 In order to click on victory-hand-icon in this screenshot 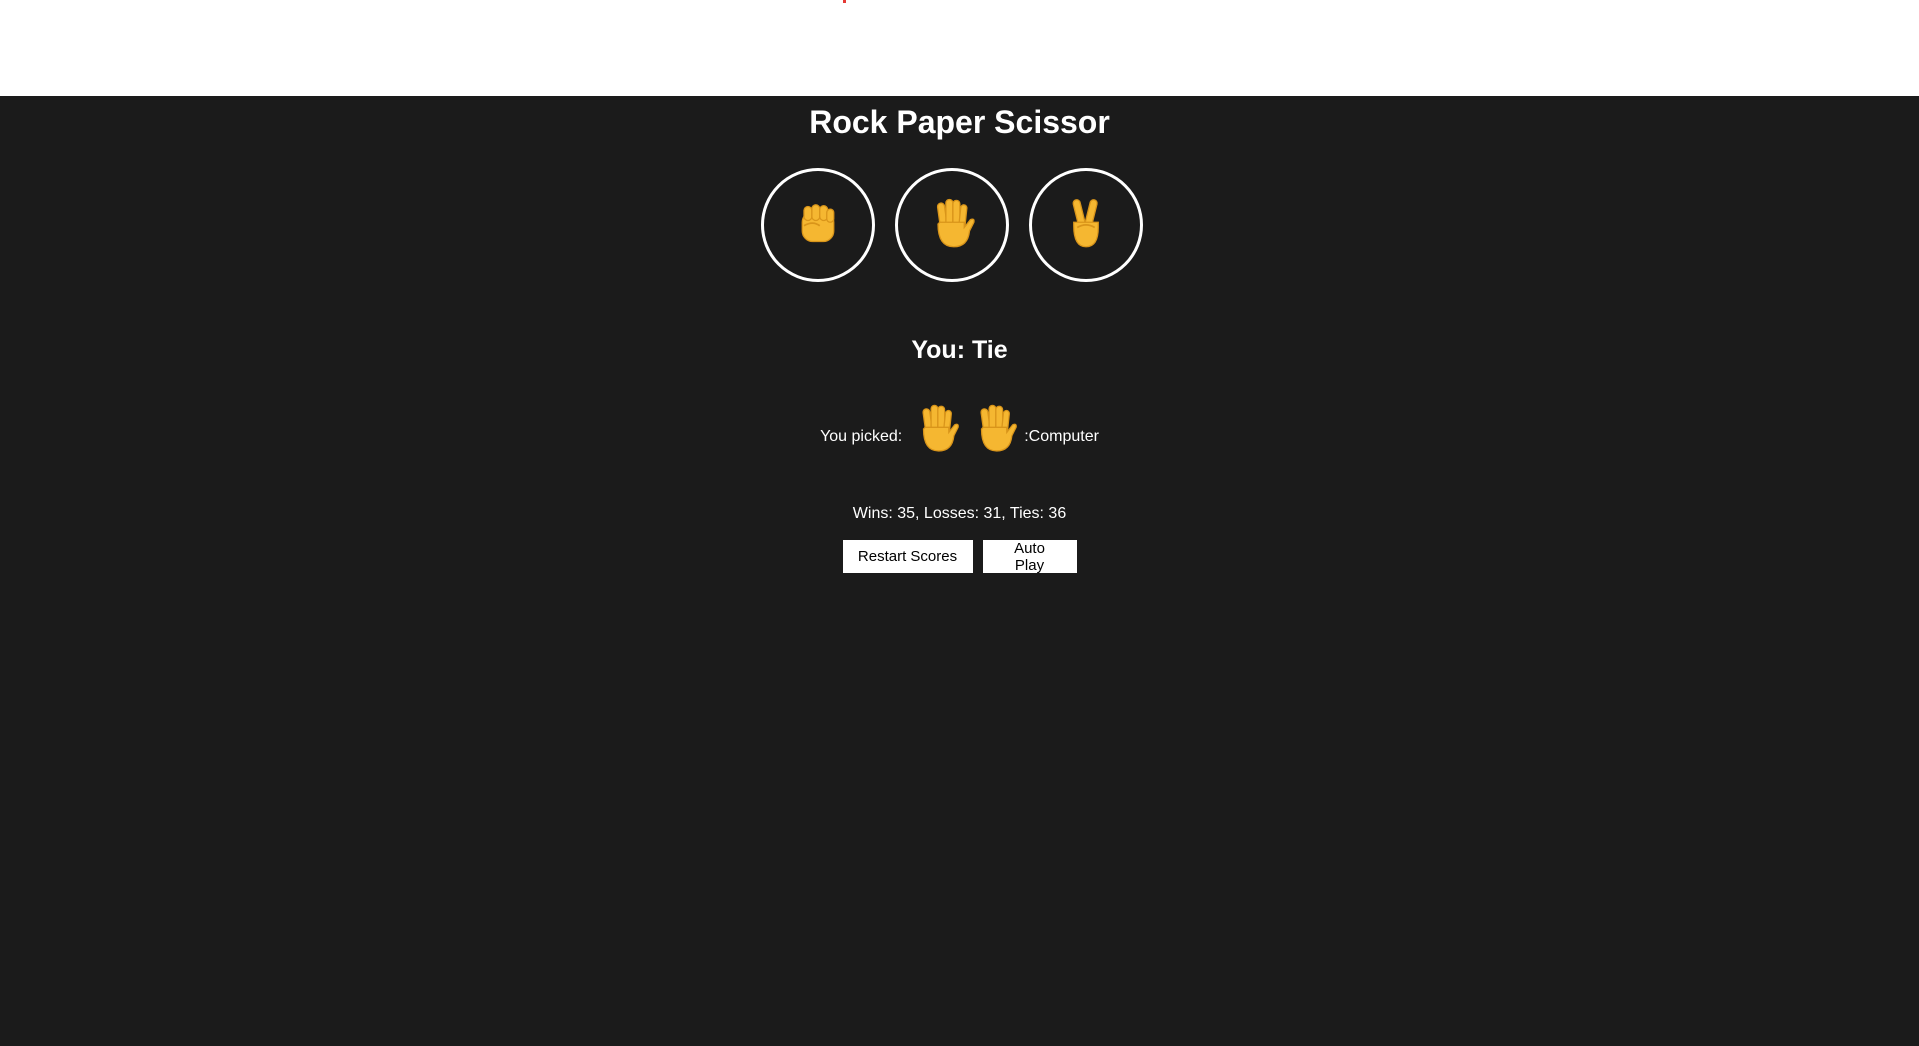, I will do `click(1086, 225)`.